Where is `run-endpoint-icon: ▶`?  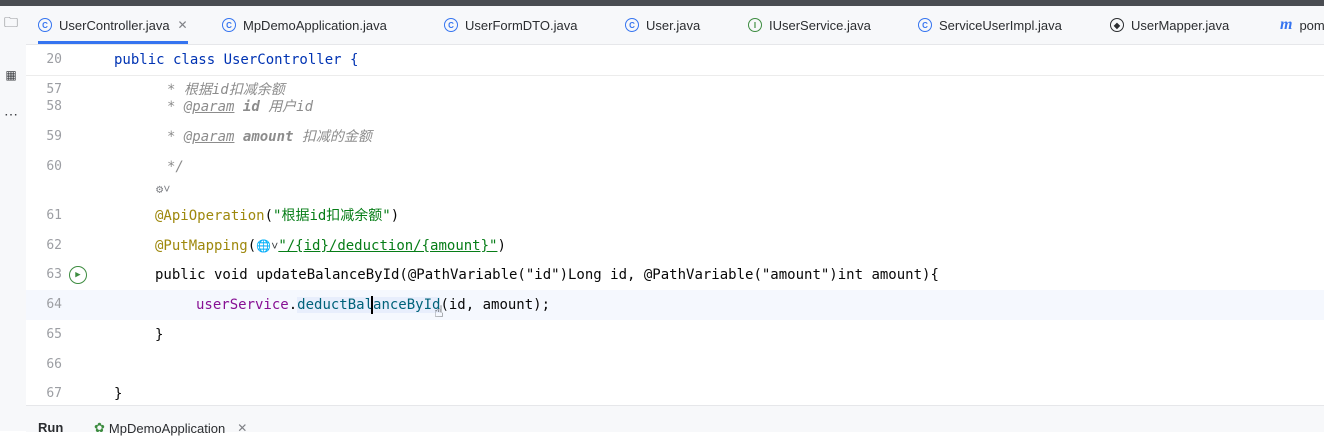 run-endpoint-icon: ▶ is located at coordinates (78, 275).